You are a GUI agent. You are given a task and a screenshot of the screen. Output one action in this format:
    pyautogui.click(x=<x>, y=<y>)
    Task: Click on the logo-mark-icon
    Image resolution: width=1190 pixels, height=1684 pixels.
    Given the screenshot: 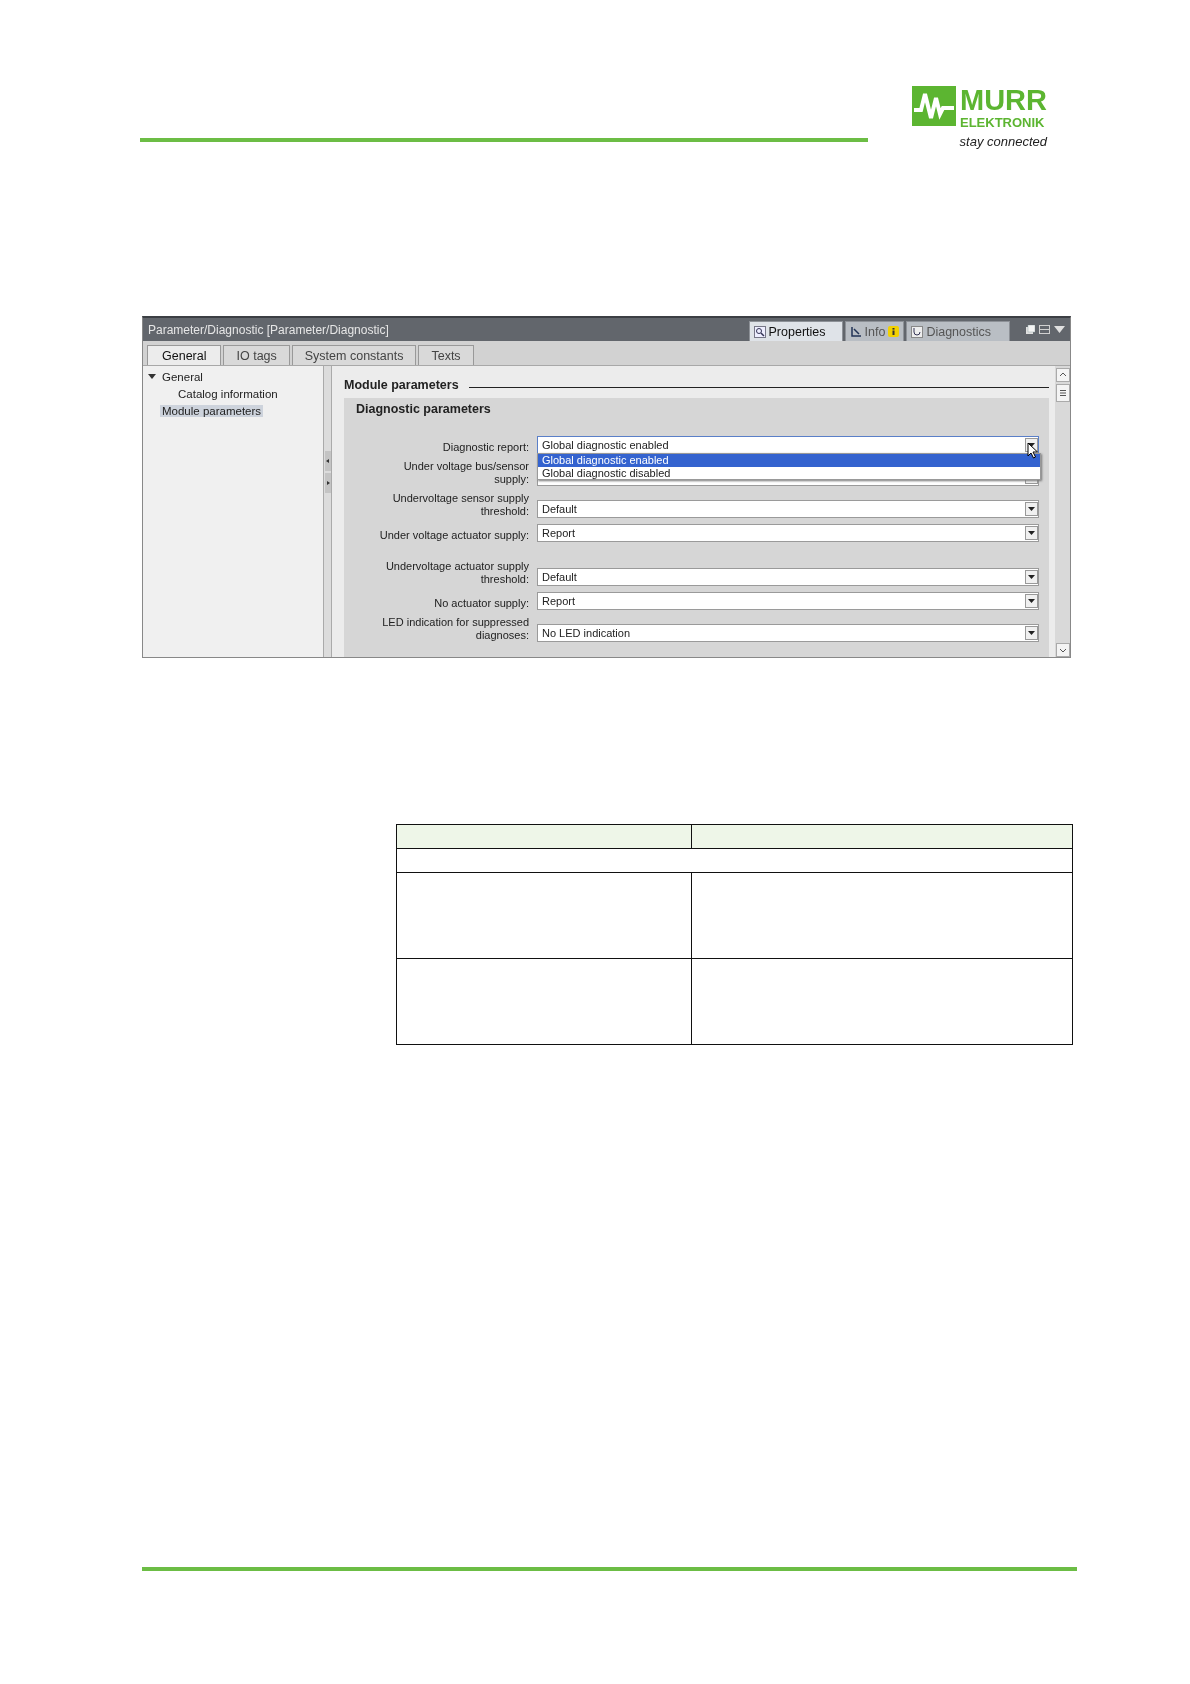 What is the action you would take?
    pyautogui.click(x=934, y=106)
    